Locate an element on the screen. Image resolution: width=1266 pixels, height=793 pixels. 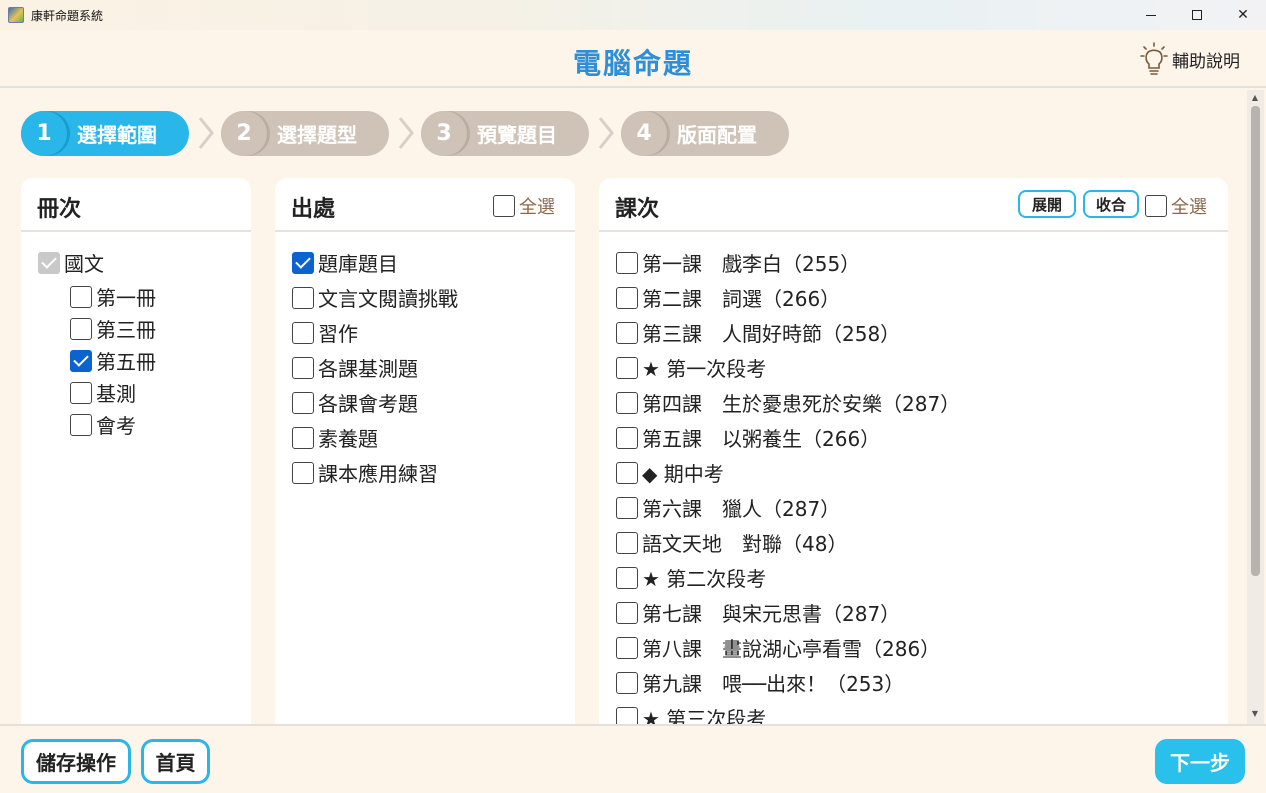
step-label: 選擇題型 is located at coordinates (317, 135).